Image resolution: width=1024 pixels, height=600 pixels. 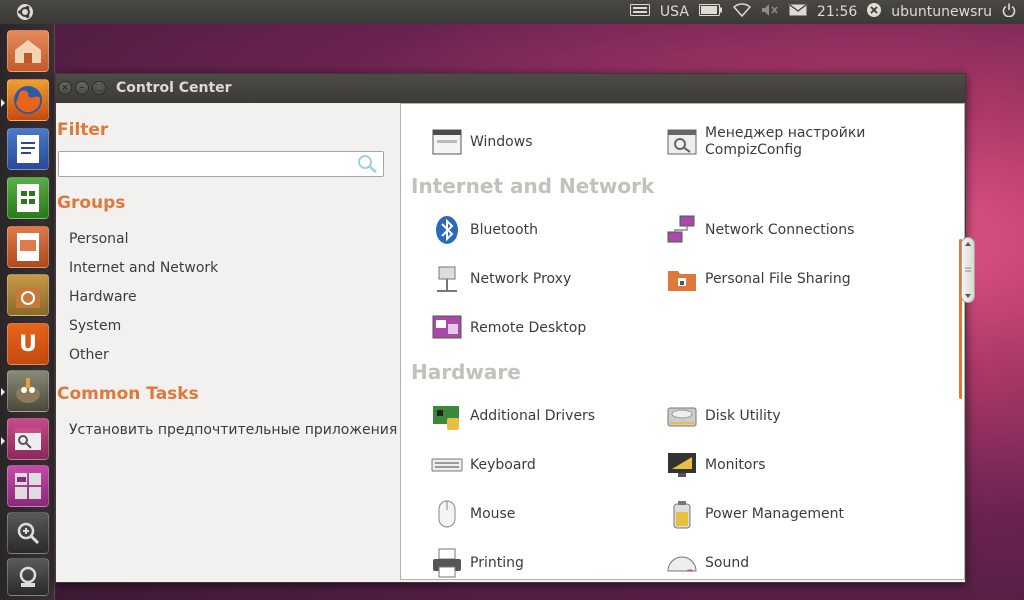 I want to click on power-management-icon, so click(x=682, y=515).